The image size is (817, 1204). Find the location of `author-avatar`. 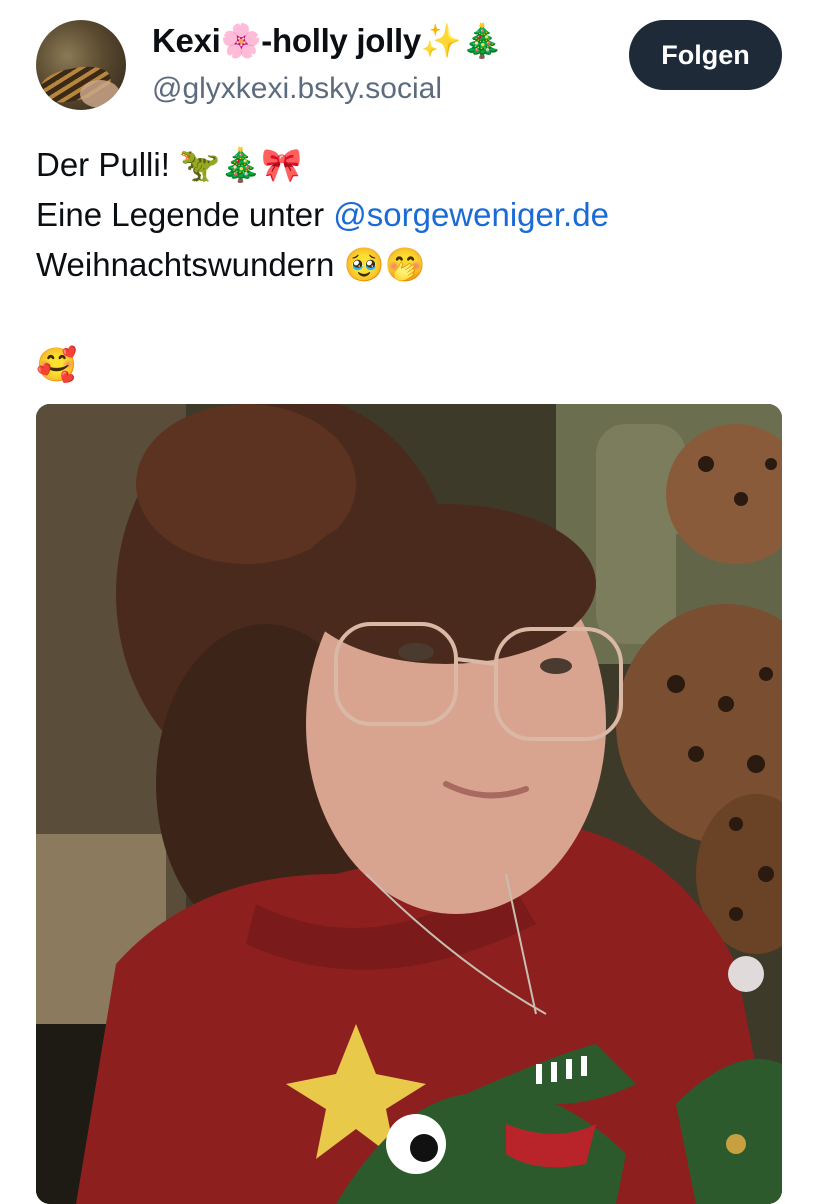

author-avatar is located at coordinates (81, 65).